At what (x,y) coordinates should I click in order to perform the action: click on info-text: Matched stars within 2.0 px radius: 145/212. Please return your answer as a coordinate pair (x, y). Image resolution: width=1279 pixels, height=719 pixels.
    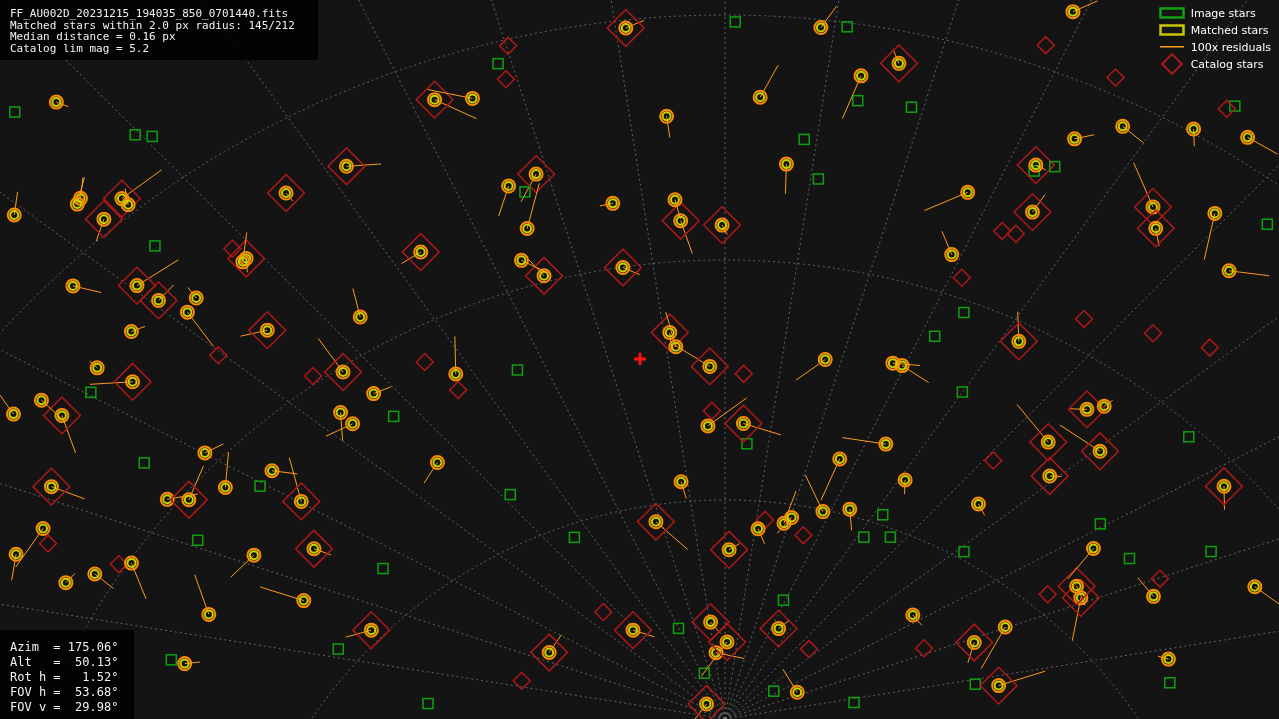
    Looking at the image, I should click on (153, 25).